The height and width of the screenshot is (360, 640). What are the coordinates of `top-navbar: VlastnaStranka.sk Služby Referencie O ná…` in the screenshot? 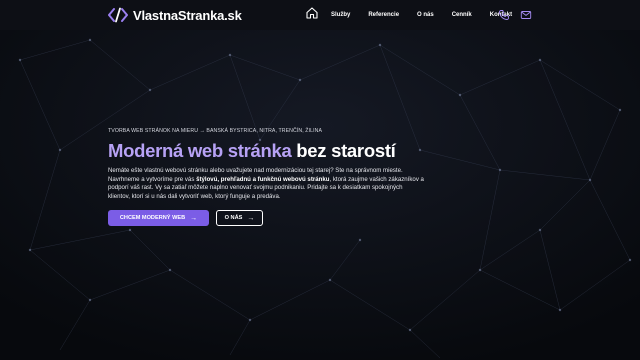 It's located at (320, 15).